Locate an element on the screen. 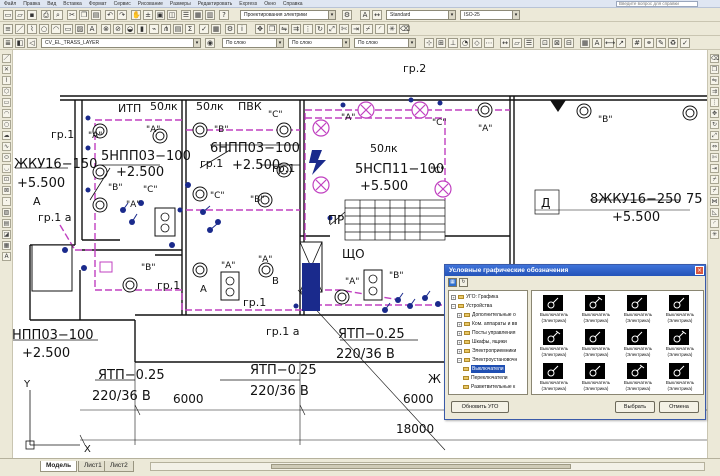 Image resolution: width=720 pixels, height=476 pixels. hatch-icon: ▨ is located at coordinates (80, 29).